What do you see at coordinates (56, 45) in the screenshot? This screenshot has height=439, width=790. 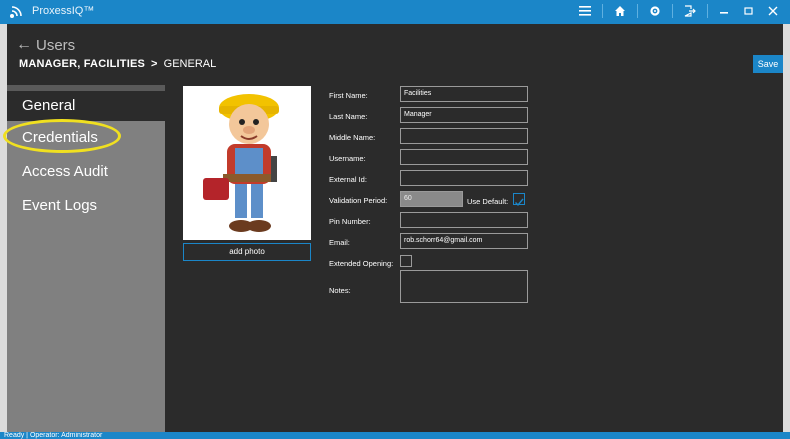 I see `back-label: Users` at bounding box center [56, 45].